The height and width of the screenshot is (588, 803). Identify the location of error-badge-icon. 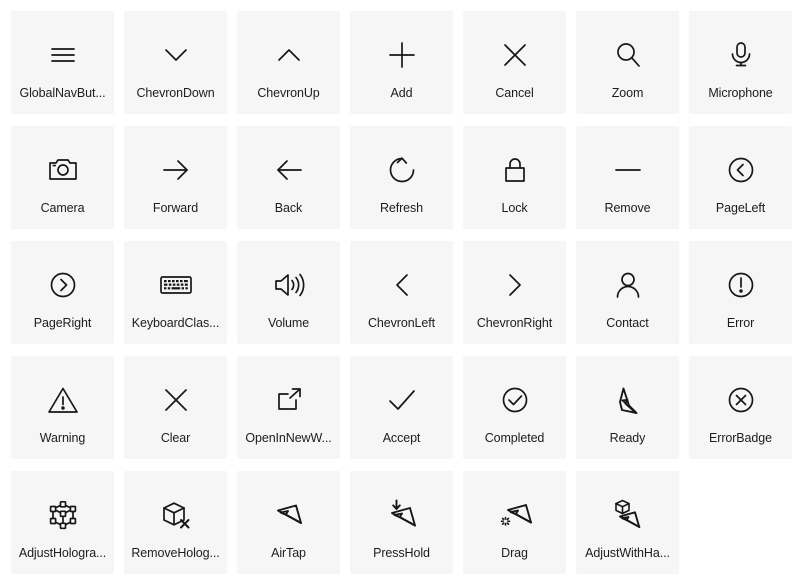
(741, 400).